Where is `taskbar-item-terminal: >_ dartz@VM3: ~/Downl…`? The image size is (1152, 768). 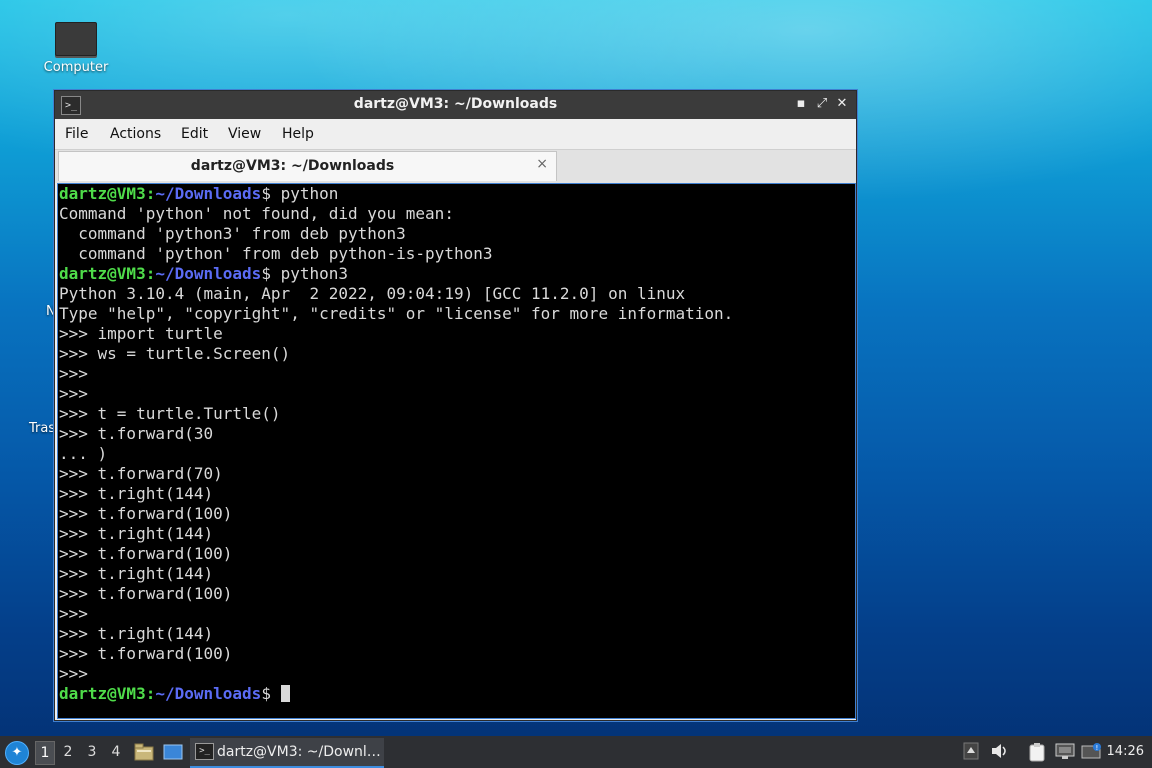
taskbar-item-terminal: >_ dartz@VM3: ~/Downl… is located at coordinates (287, 753).